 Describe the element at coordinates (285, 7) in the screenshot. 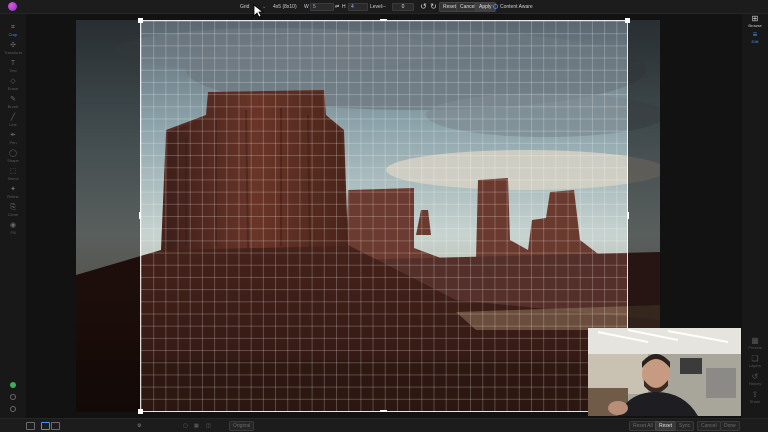

I see `aspect-ratio-dropdown: 4x5 (8x10)` at that location.